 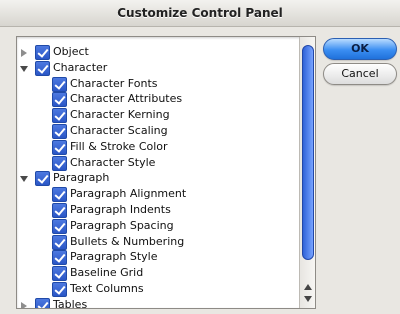 What do you see at coordinates (107, 273) in the screenshot?
I see `tree-item-label: Baseline Grid` at bounding box center [107, 273].